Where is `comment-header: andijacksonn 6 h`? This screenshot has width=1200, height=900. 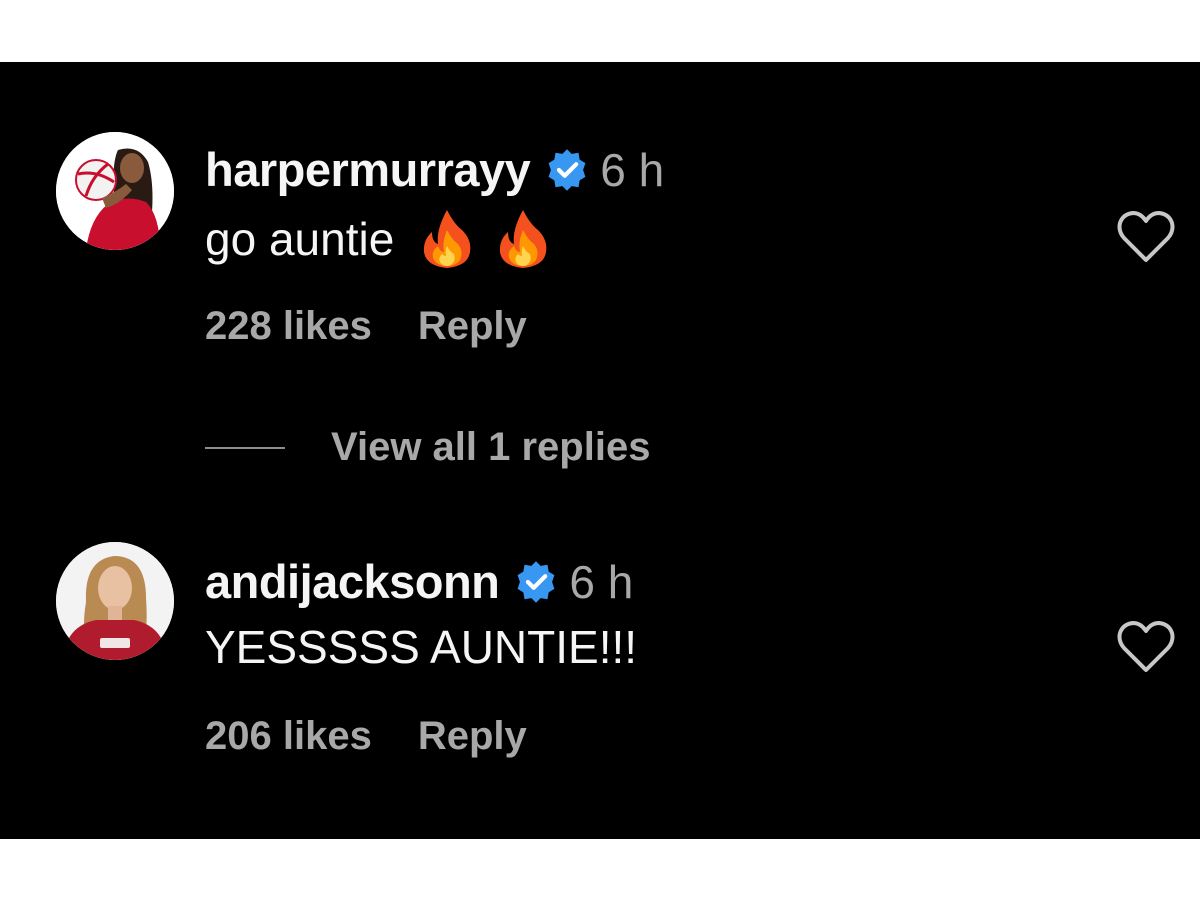
comment-header: andijacksonn 6 h is located at coordinates (419, 581).